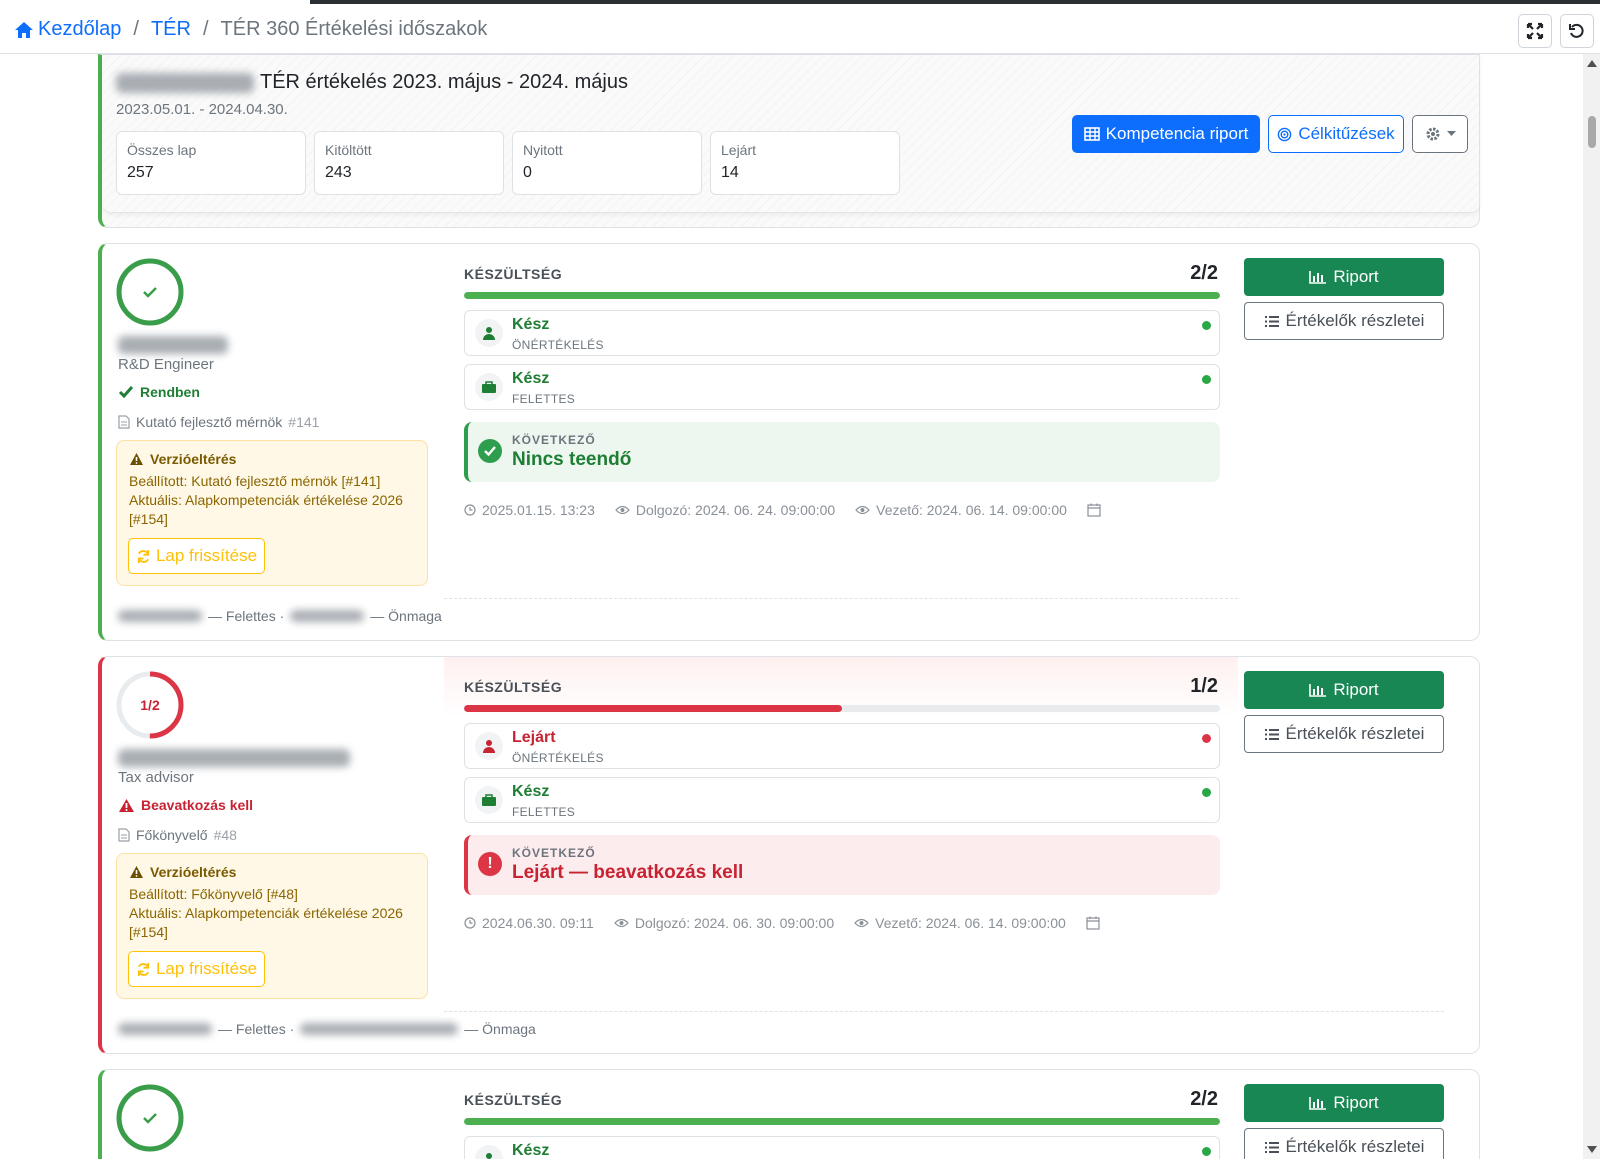  What do you see at coordinates (971, 510) in the screenshot?
I see `meta-manager: Vezető: 2024. 06. 14. 09:00:00` at bounding box center [971, 510].